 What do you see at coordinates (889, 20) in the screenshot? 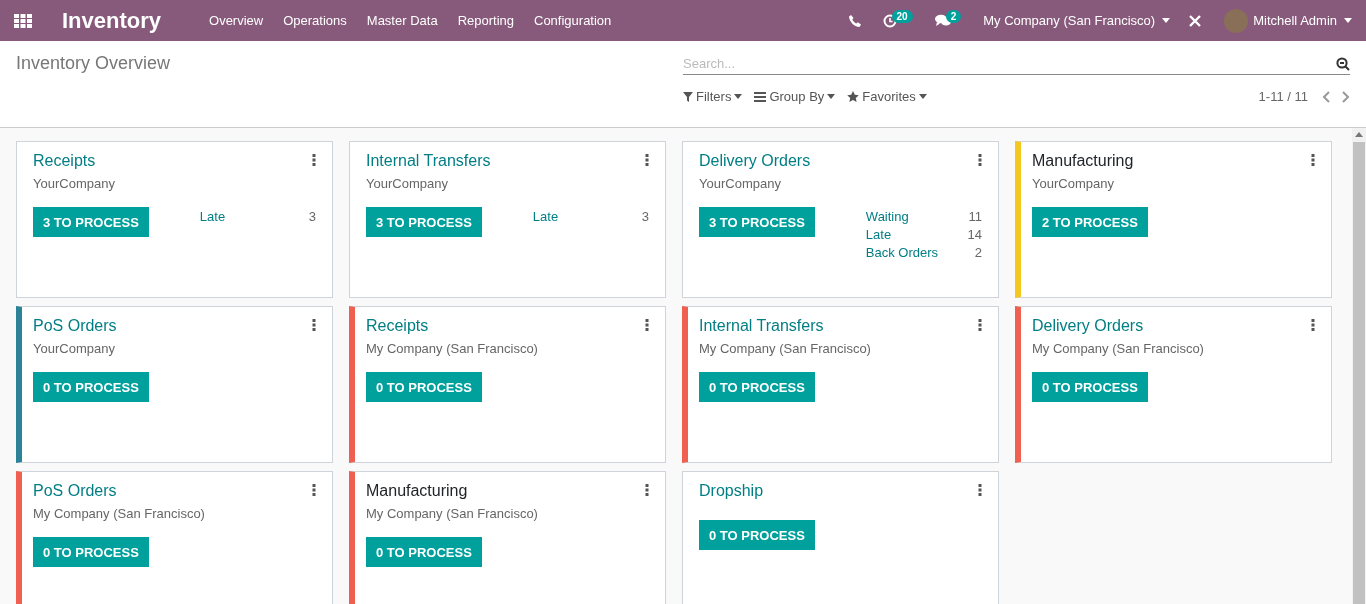
I see `clock-icon` at bounding box center [889, 20].